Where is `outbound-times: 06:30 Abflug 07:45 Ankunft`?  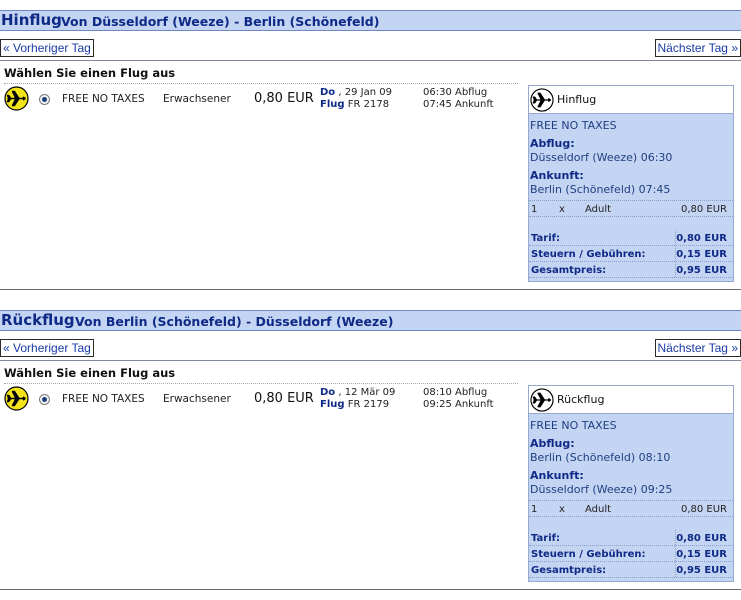 outbound-times: 06:30 Abflug 07:45 Ankunft is located at coordinates (458, 99).